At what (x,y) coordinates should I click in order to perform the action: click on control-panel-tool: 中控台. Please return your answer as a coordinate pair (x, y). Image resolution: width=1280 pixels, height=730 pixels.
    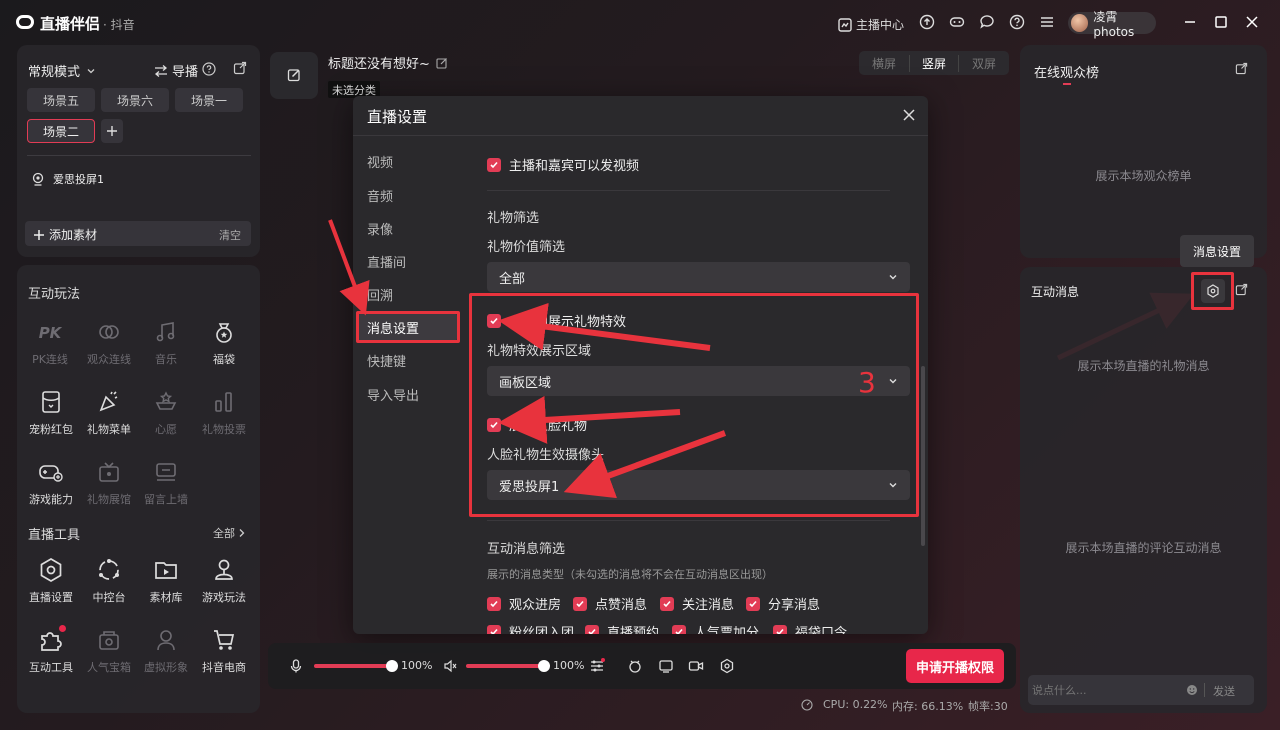
    Looking at the image, I should click on (109, 581).